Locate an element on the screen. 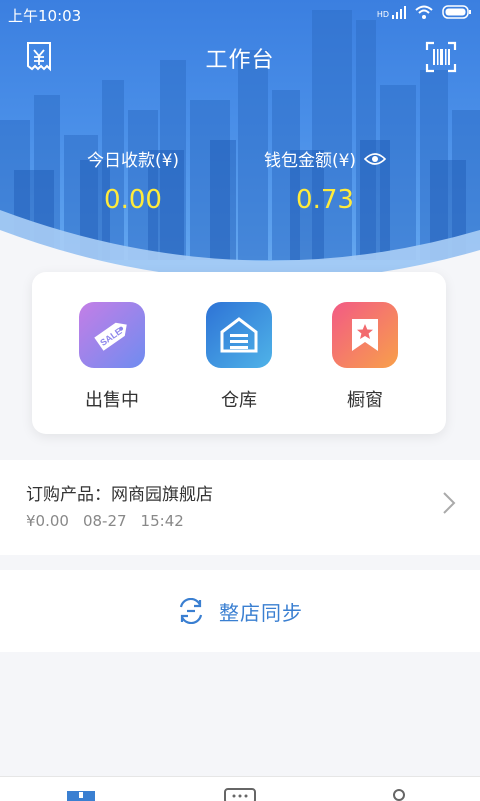  status-bar: 上午10:03 HD is located at coordinates (240, 14).